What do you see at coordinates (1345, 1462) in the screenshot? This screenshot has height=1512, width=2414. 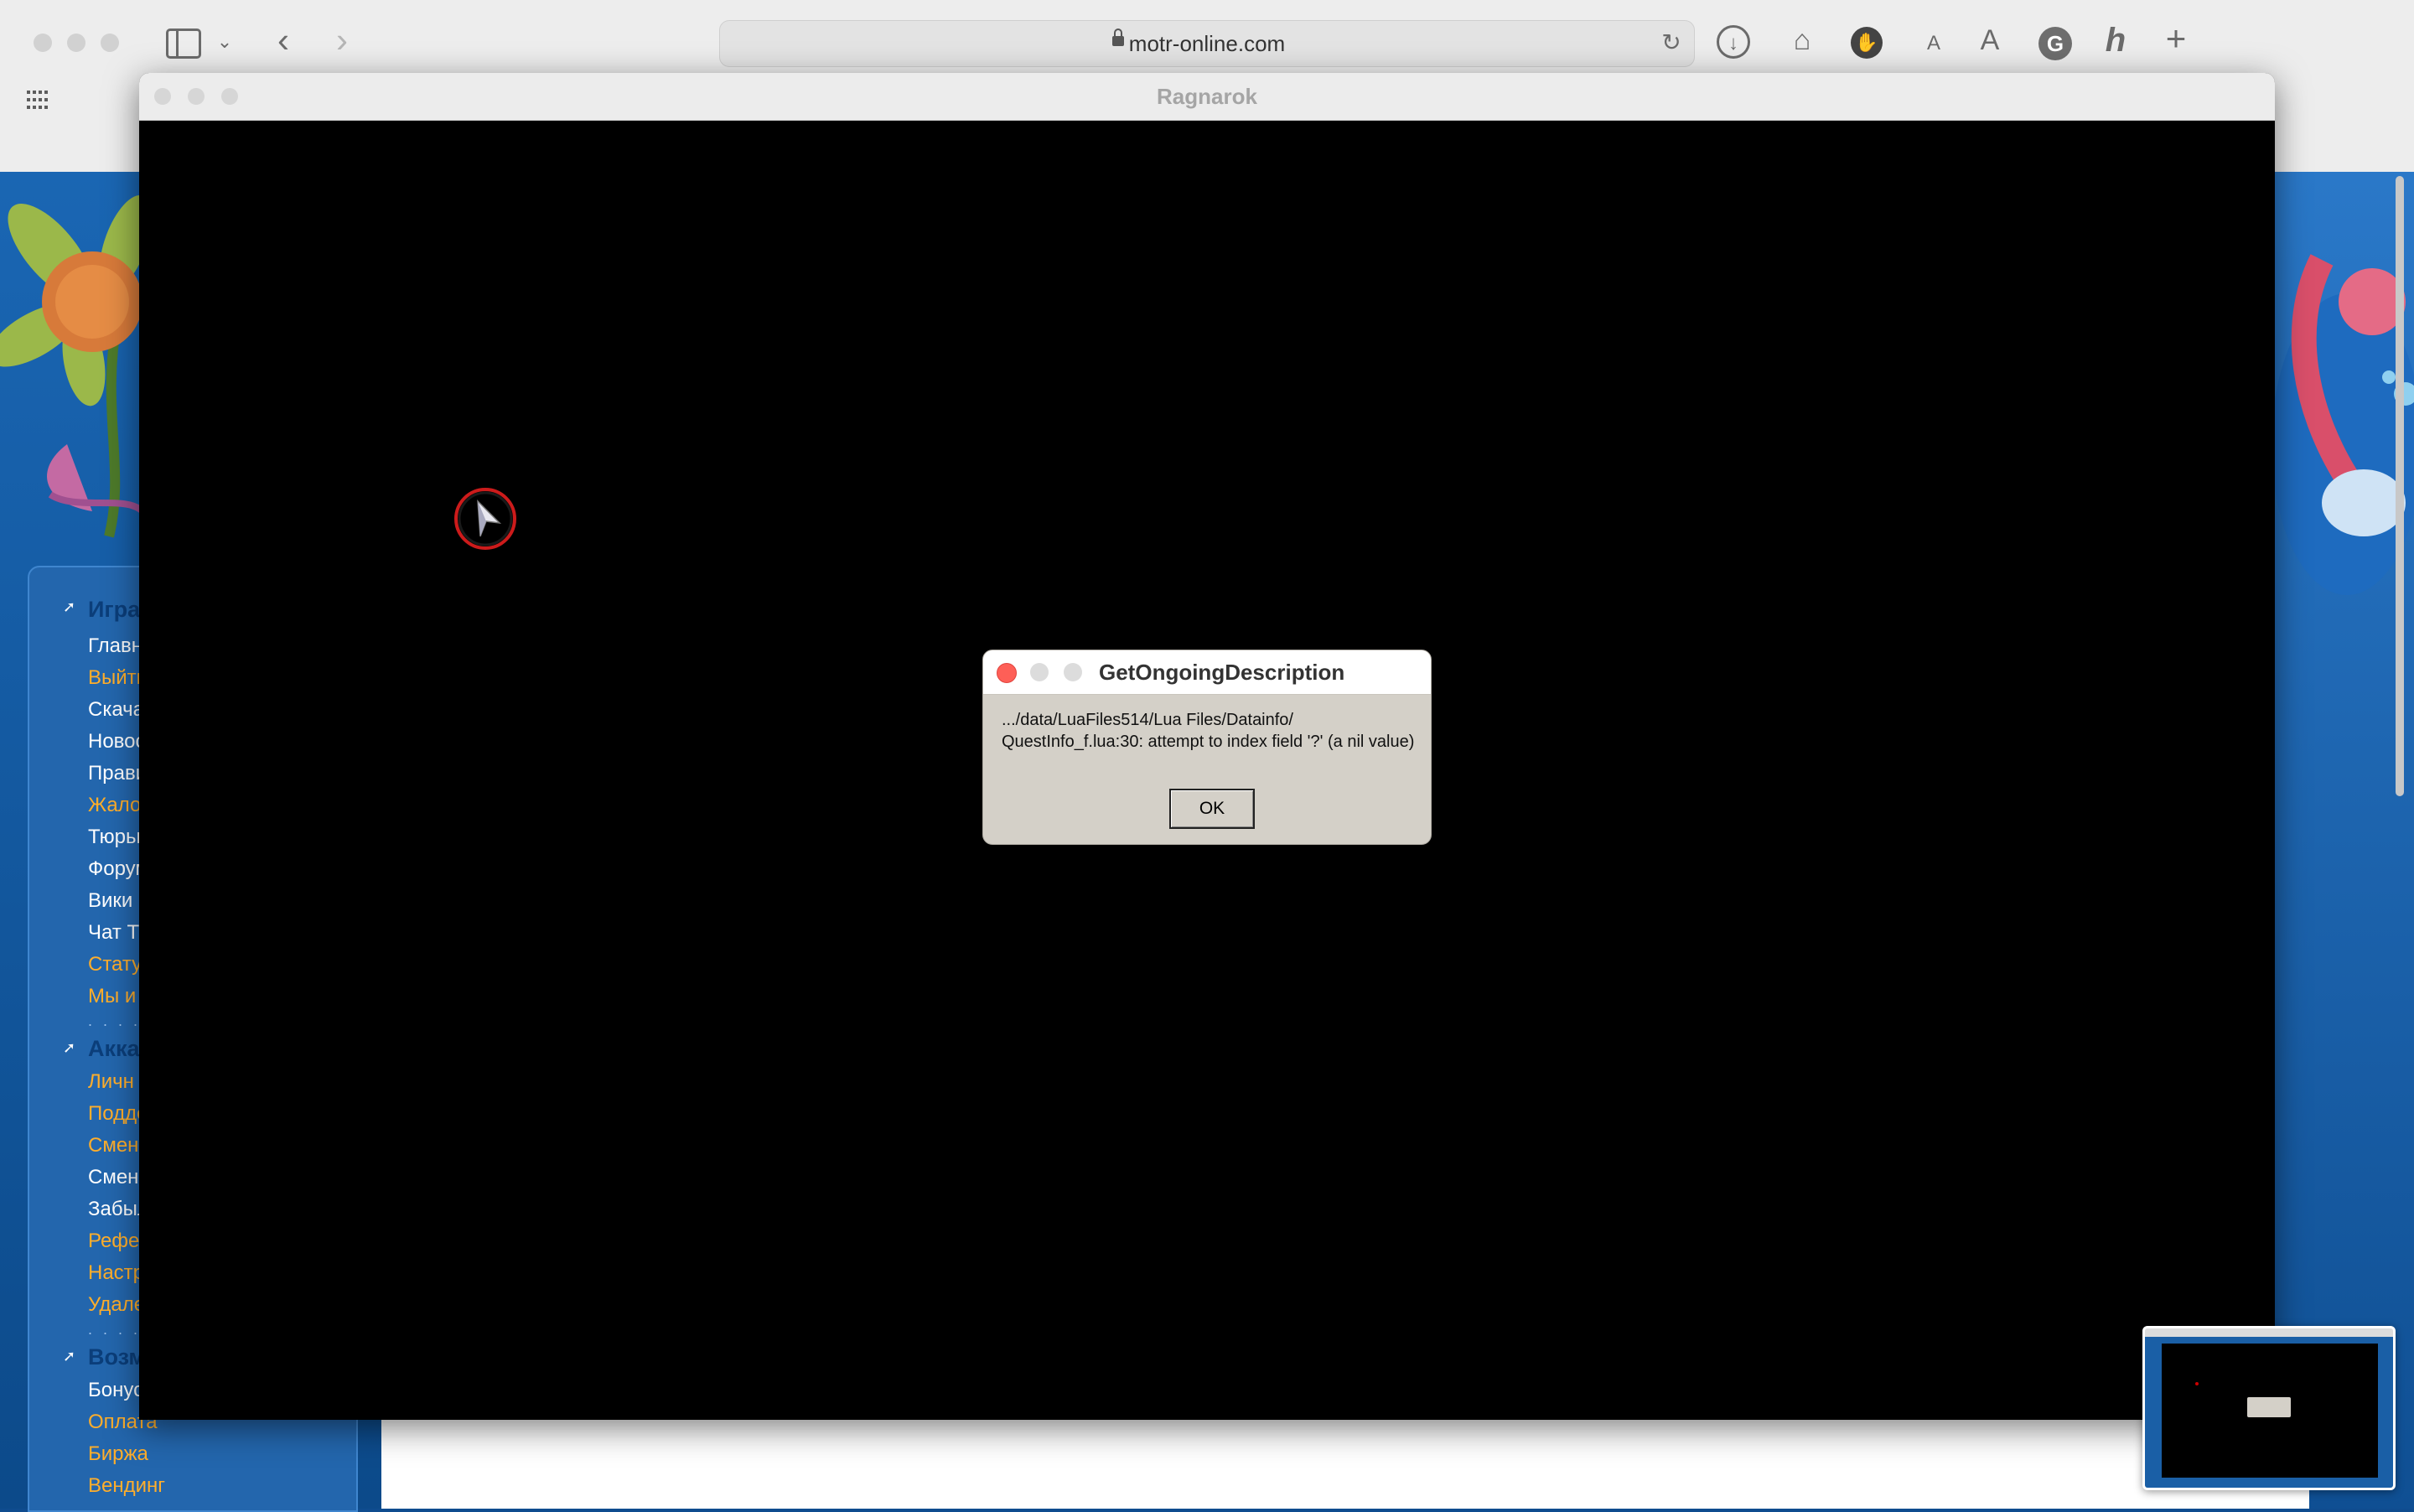 I see `web-page-content-area` at bounding box center [1345, 1462].